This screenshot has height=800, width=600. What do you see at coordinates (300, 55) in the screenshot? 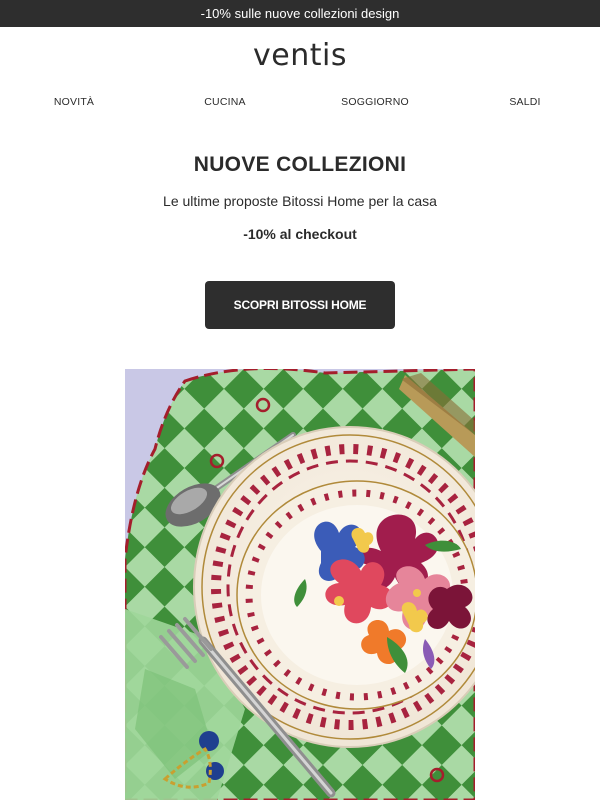
I see `brand-logo: ventis` at bounding box center [300, 55].